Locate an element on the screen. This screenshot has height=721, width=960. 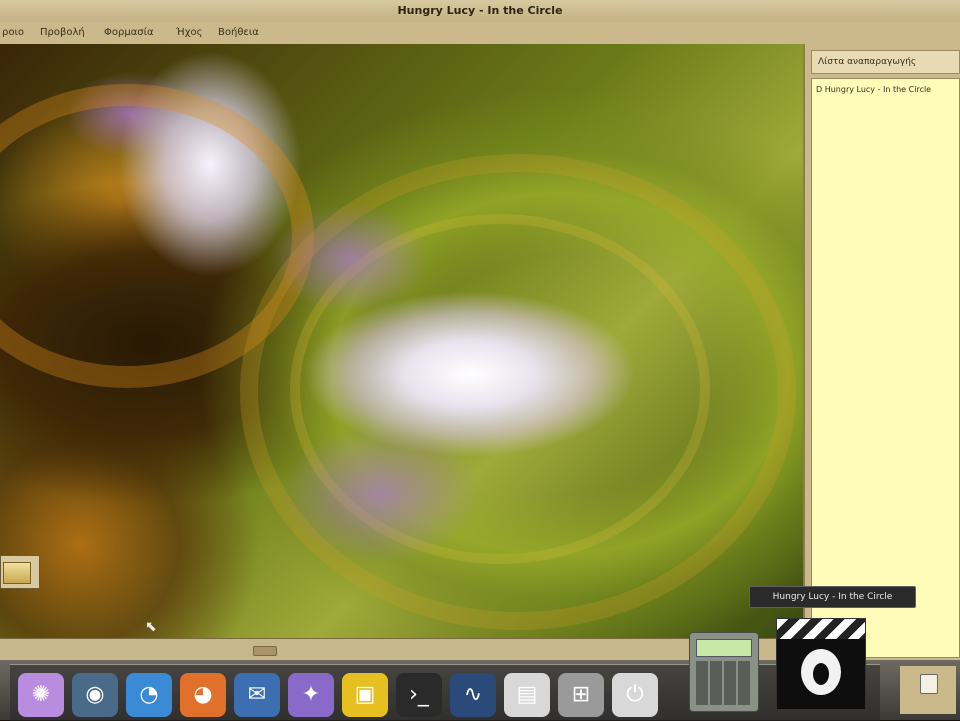
menu-bar: ροιο Προβολή Φορμασία Ήχος Βοήθεια is located at coordinates (480, 33).